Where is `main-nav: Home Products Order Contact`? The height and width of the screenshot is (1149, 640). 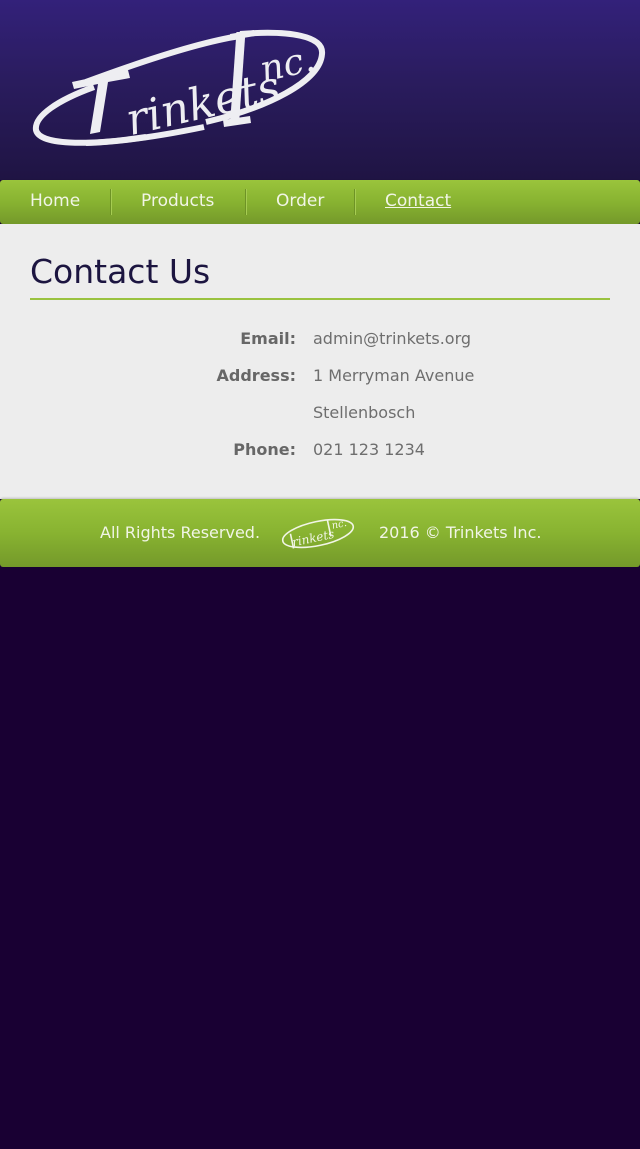
main-nav: Home Products Order Contact is located at coordinates (320, 202).